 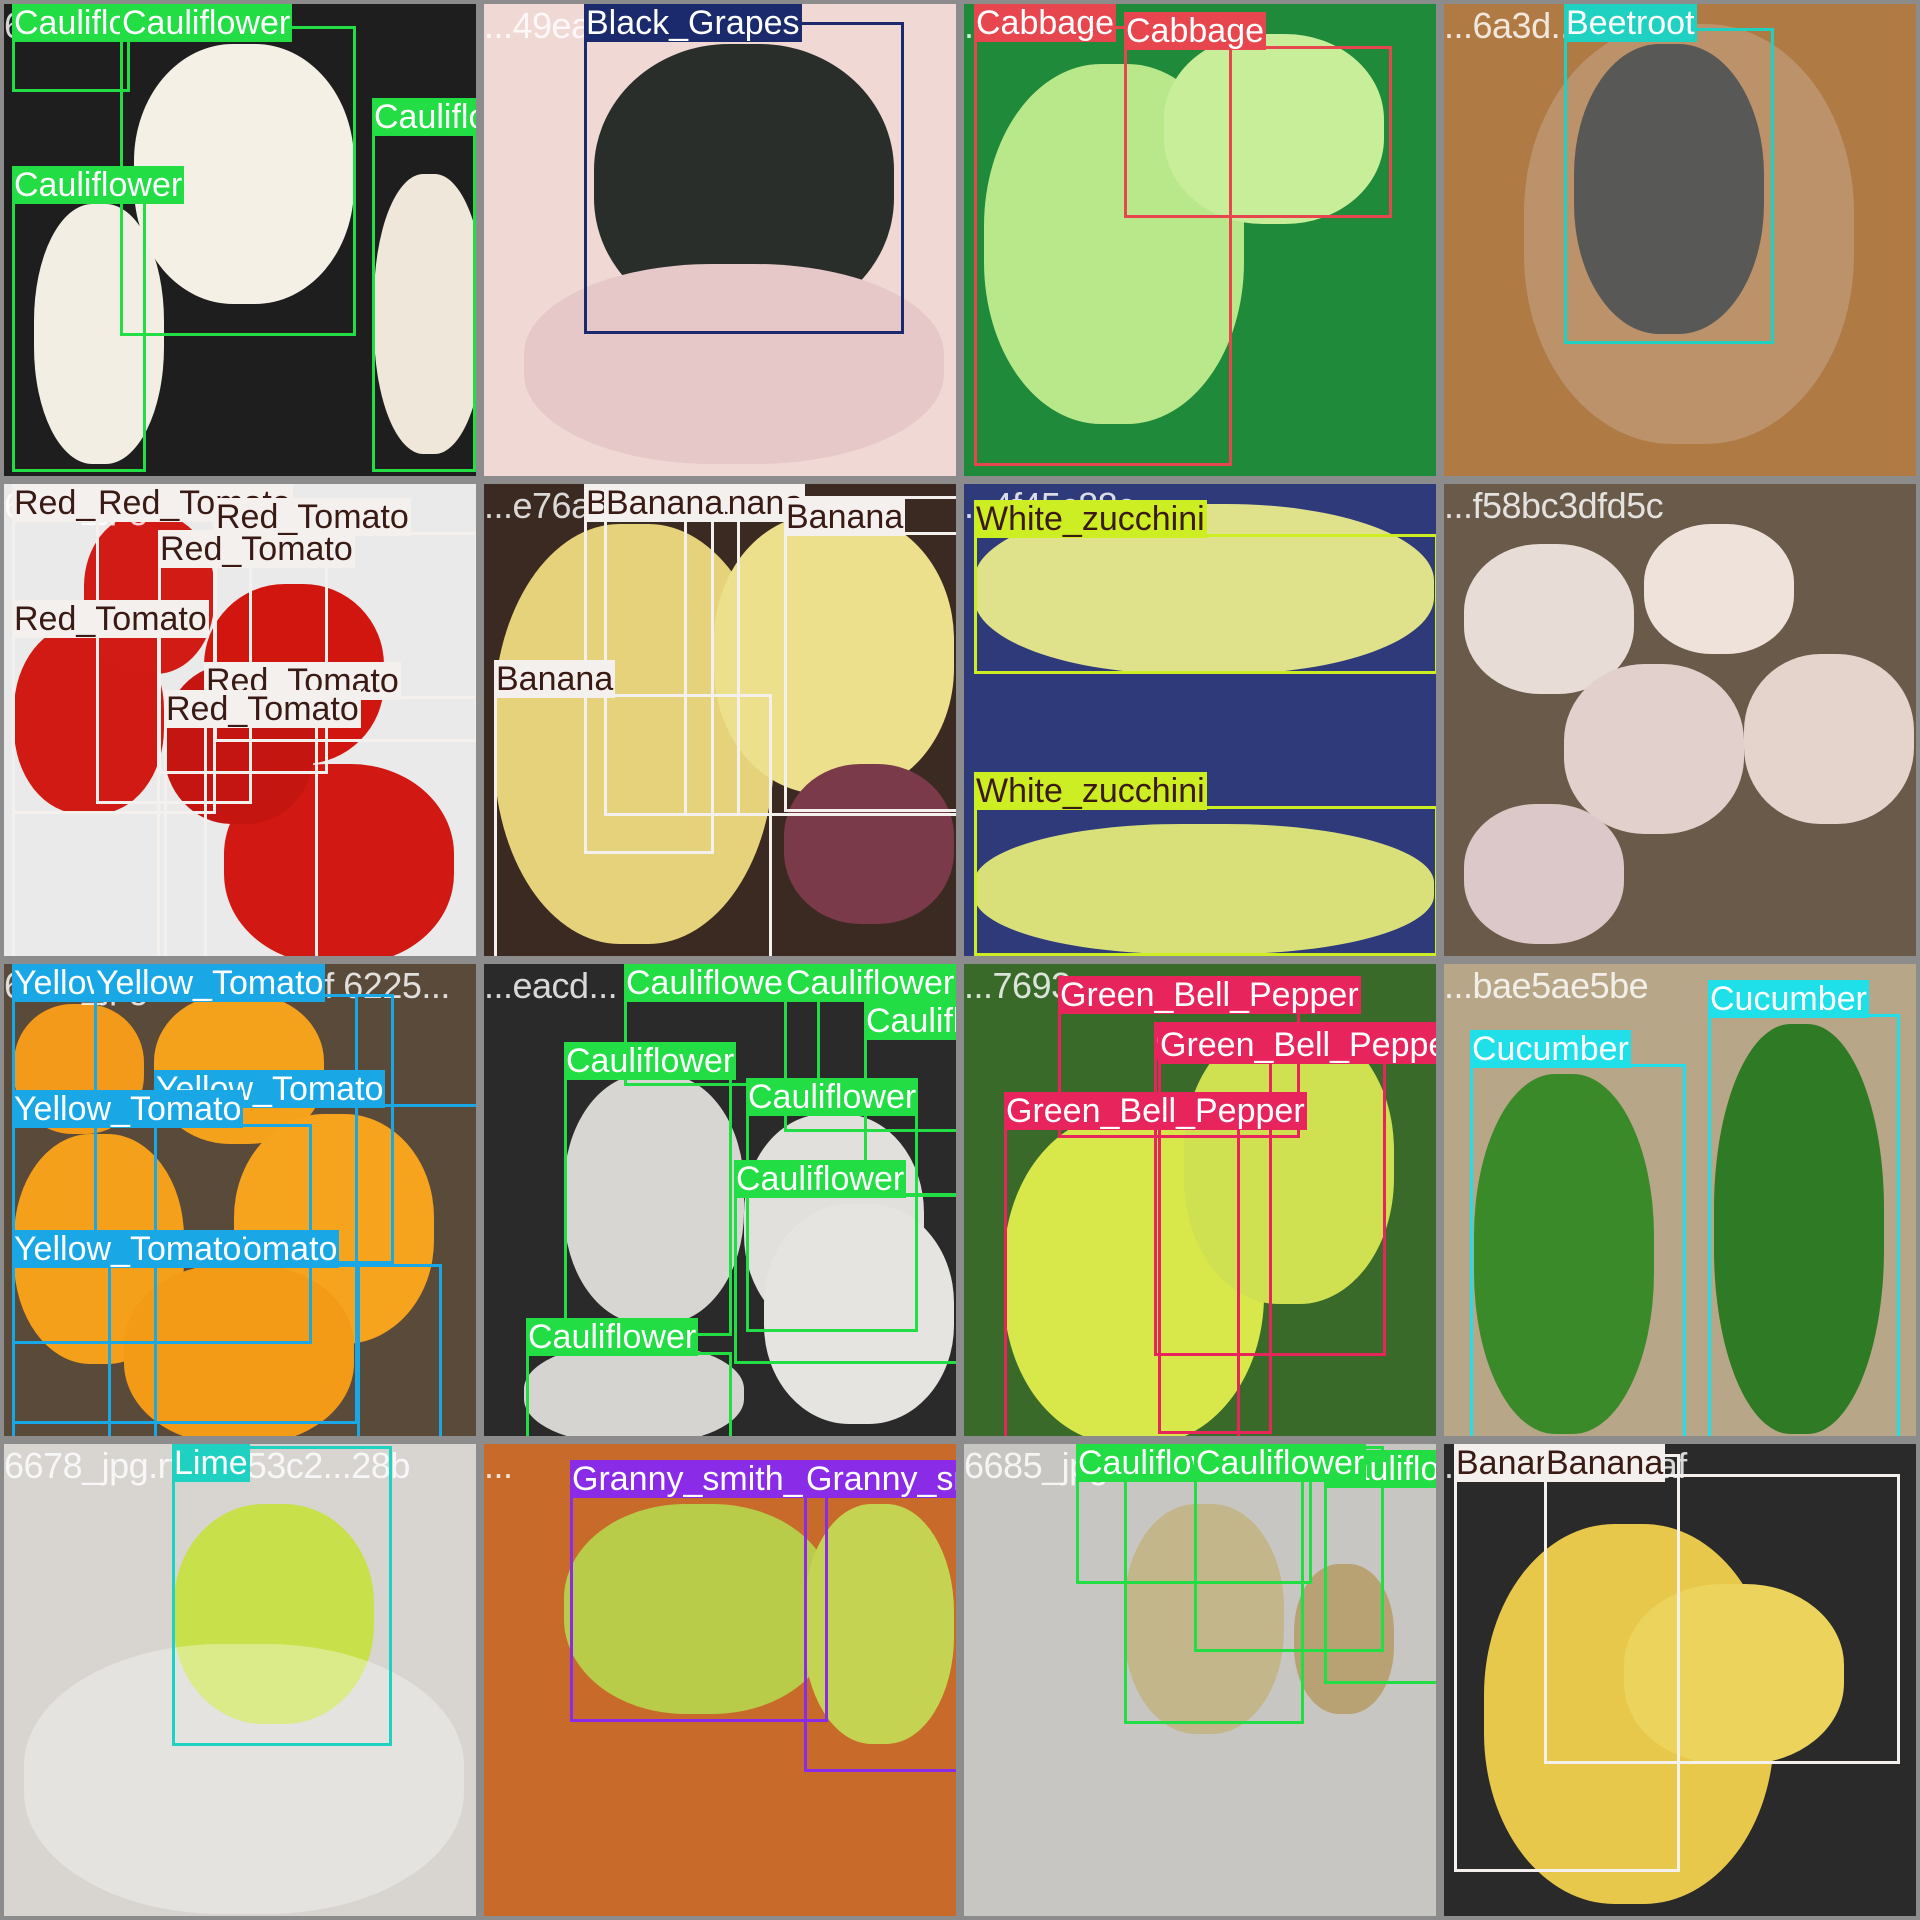 What do you see at coordinates (1546, 985) in the screenshot?
I see `tile-filename: ...bae5ae5be` at bounding box center [1546, 985].